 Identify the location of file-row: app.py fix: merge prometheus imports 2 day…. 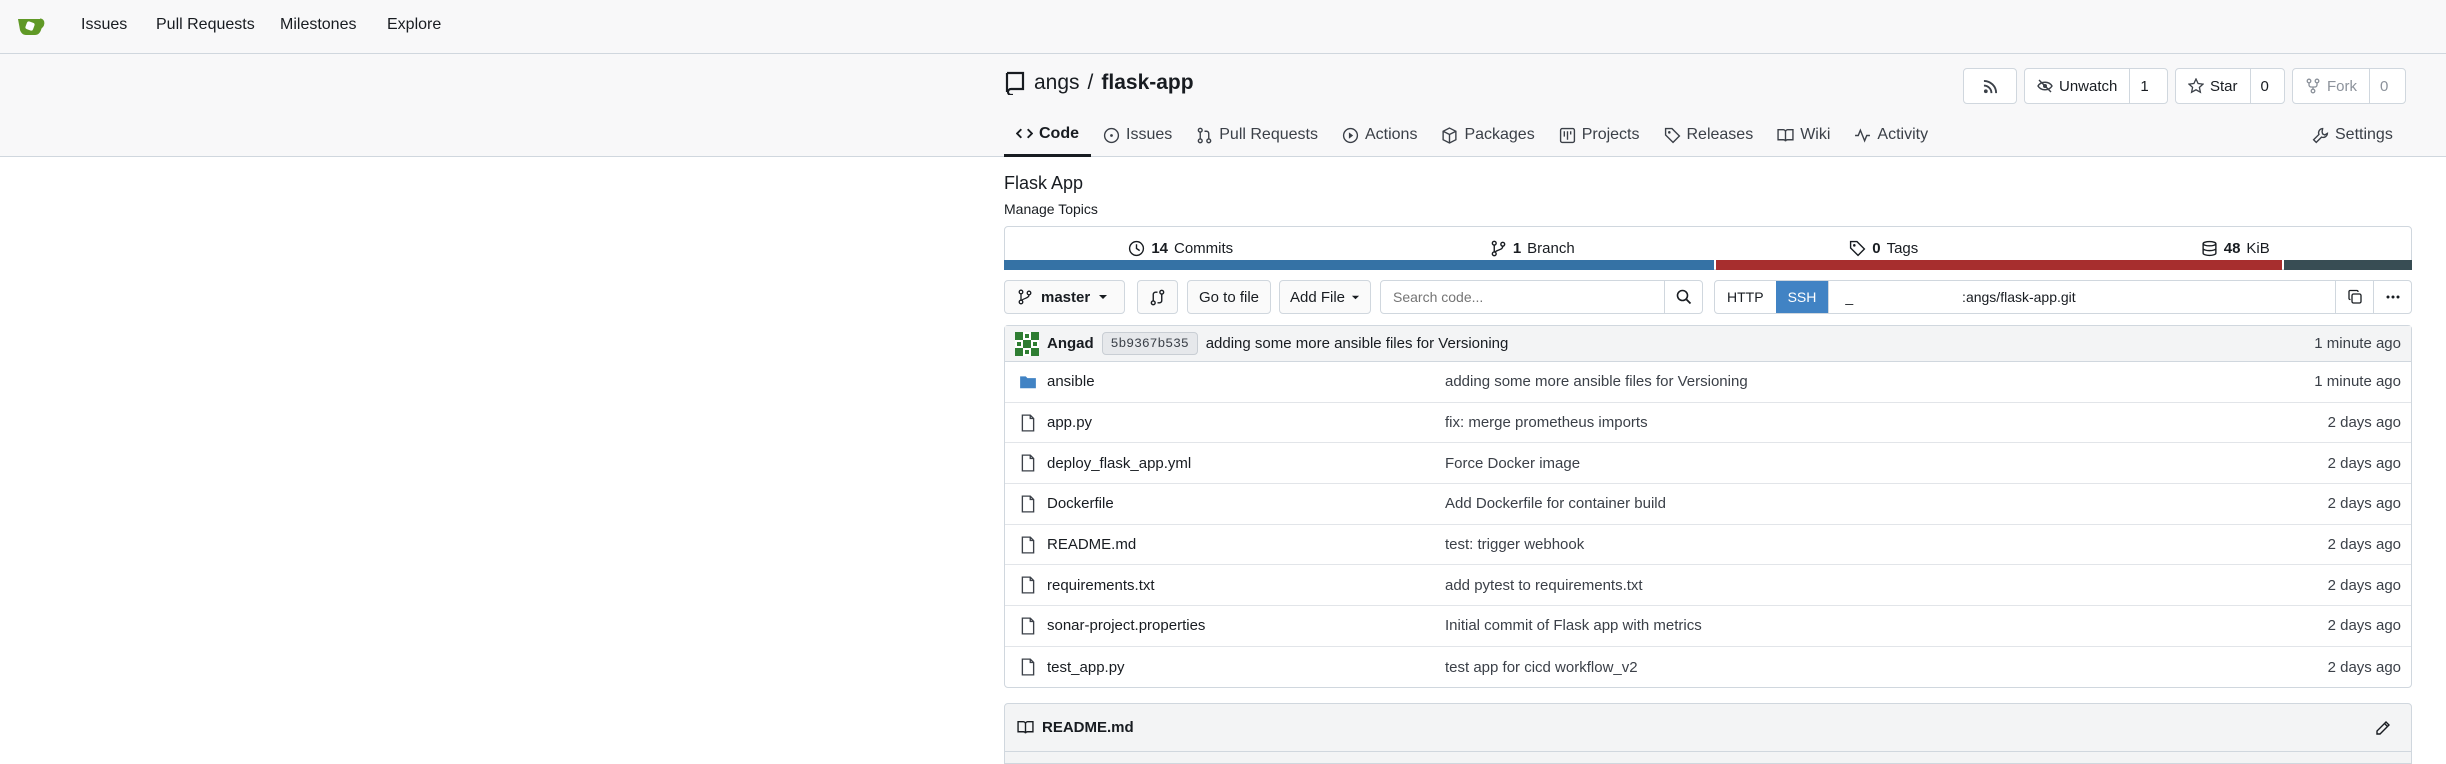
(1708, 423).